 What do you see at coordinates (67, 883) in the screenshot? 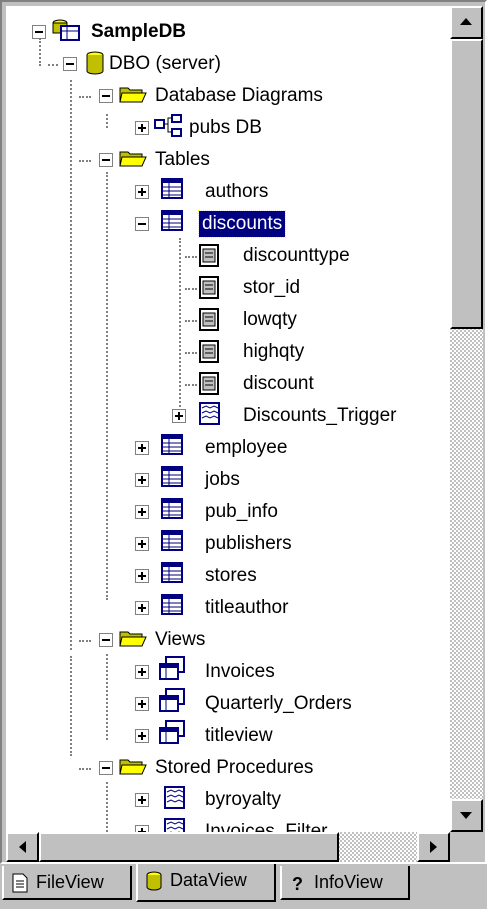
I see `tab-fileview: FileView` at bounding box center [67, 883].